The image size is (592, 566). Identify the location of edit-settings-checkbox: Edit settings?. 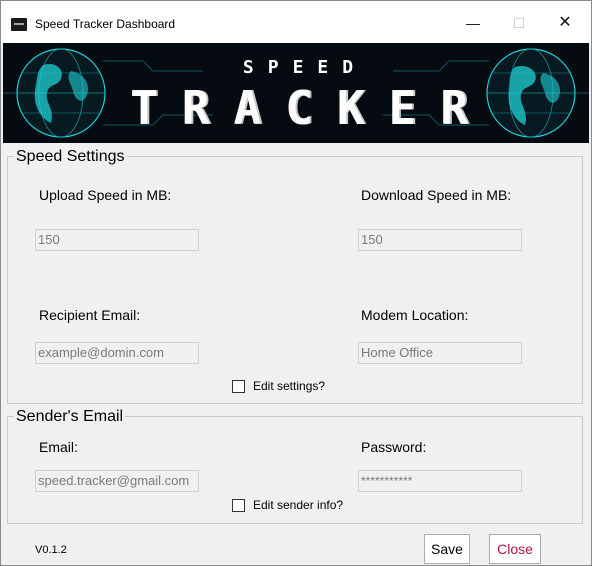
(278, 386).